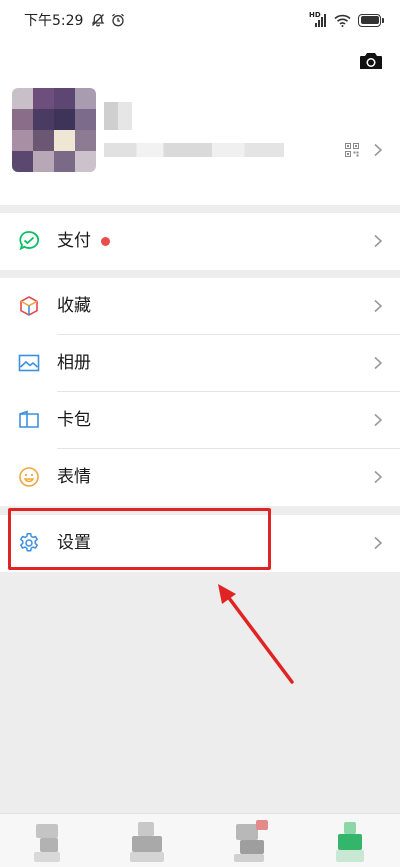 This screenshot has width=400, height=867. I want to click on menu-item-pay: 支付, so click(200, 241).